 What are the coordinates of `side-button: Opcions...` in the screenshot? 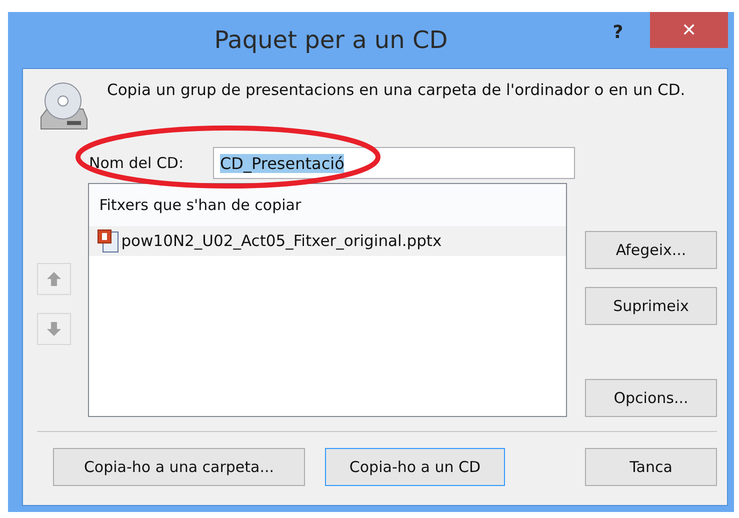 It's located at (651, 398).